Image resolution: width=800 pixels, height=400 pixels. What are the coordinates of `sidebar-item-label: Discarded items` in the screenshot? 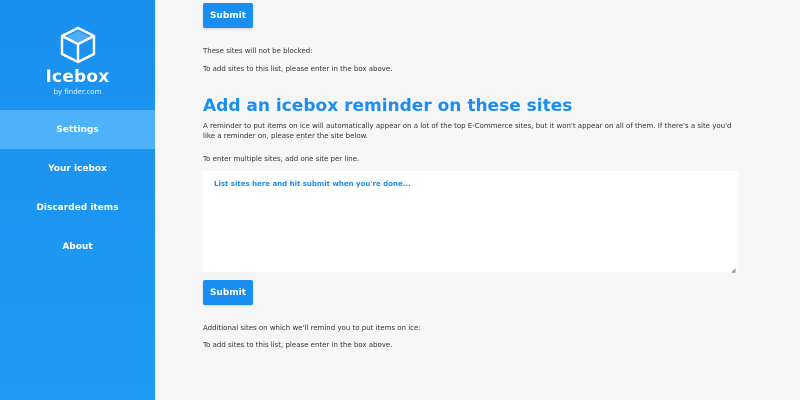 It's located at (77, 207).